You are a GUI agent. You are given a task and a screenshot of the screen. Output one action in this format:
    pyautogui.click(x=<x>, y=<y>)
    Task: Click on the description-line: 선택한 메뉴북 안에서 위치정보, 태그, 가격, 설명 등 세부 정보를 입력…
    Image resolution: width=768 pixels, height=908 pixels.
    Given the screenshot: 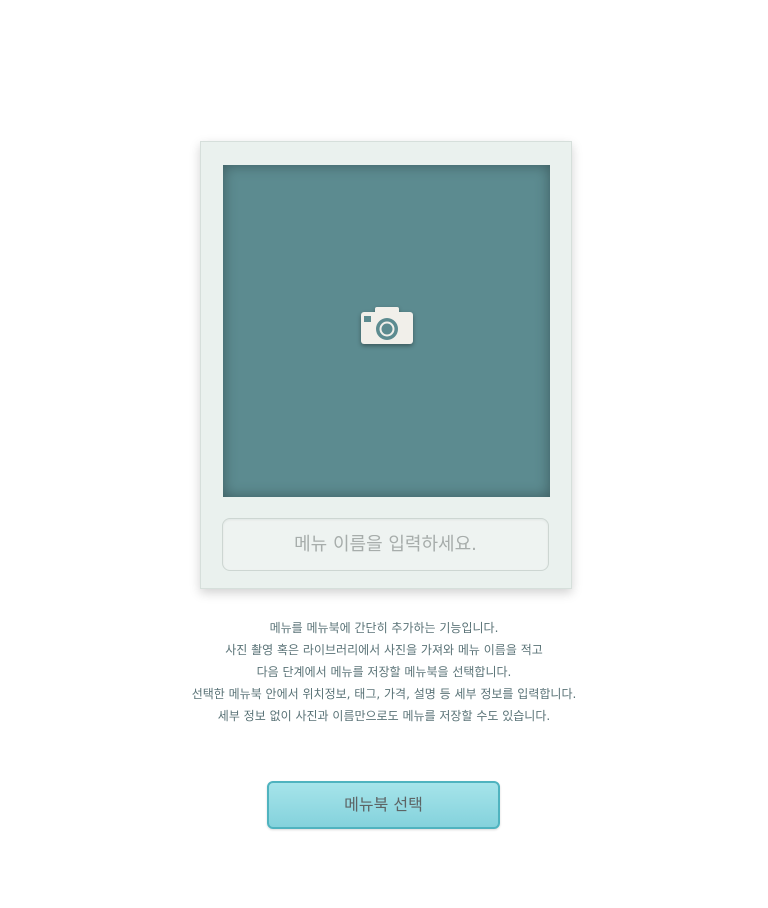 What is the action you would take?
    pyautogui.click(x=384, y=694)
    